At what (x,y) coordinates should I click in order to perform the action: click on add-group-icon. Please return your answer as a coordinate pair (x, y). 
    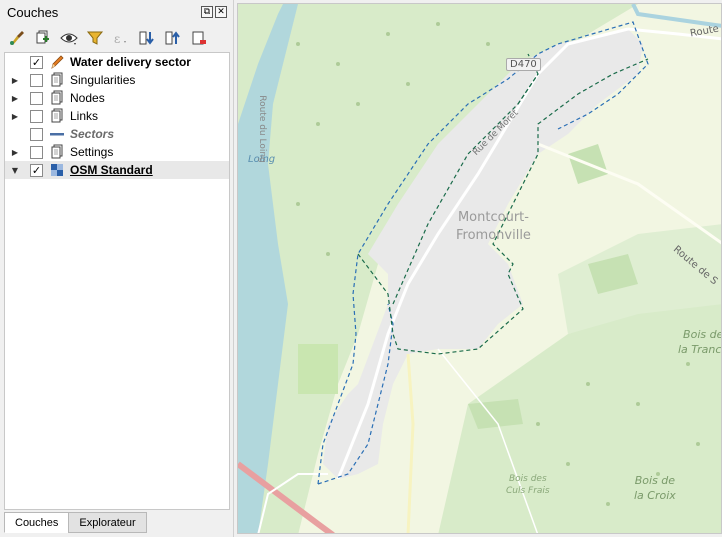
    Looking at the image, I should click on (43, 38).